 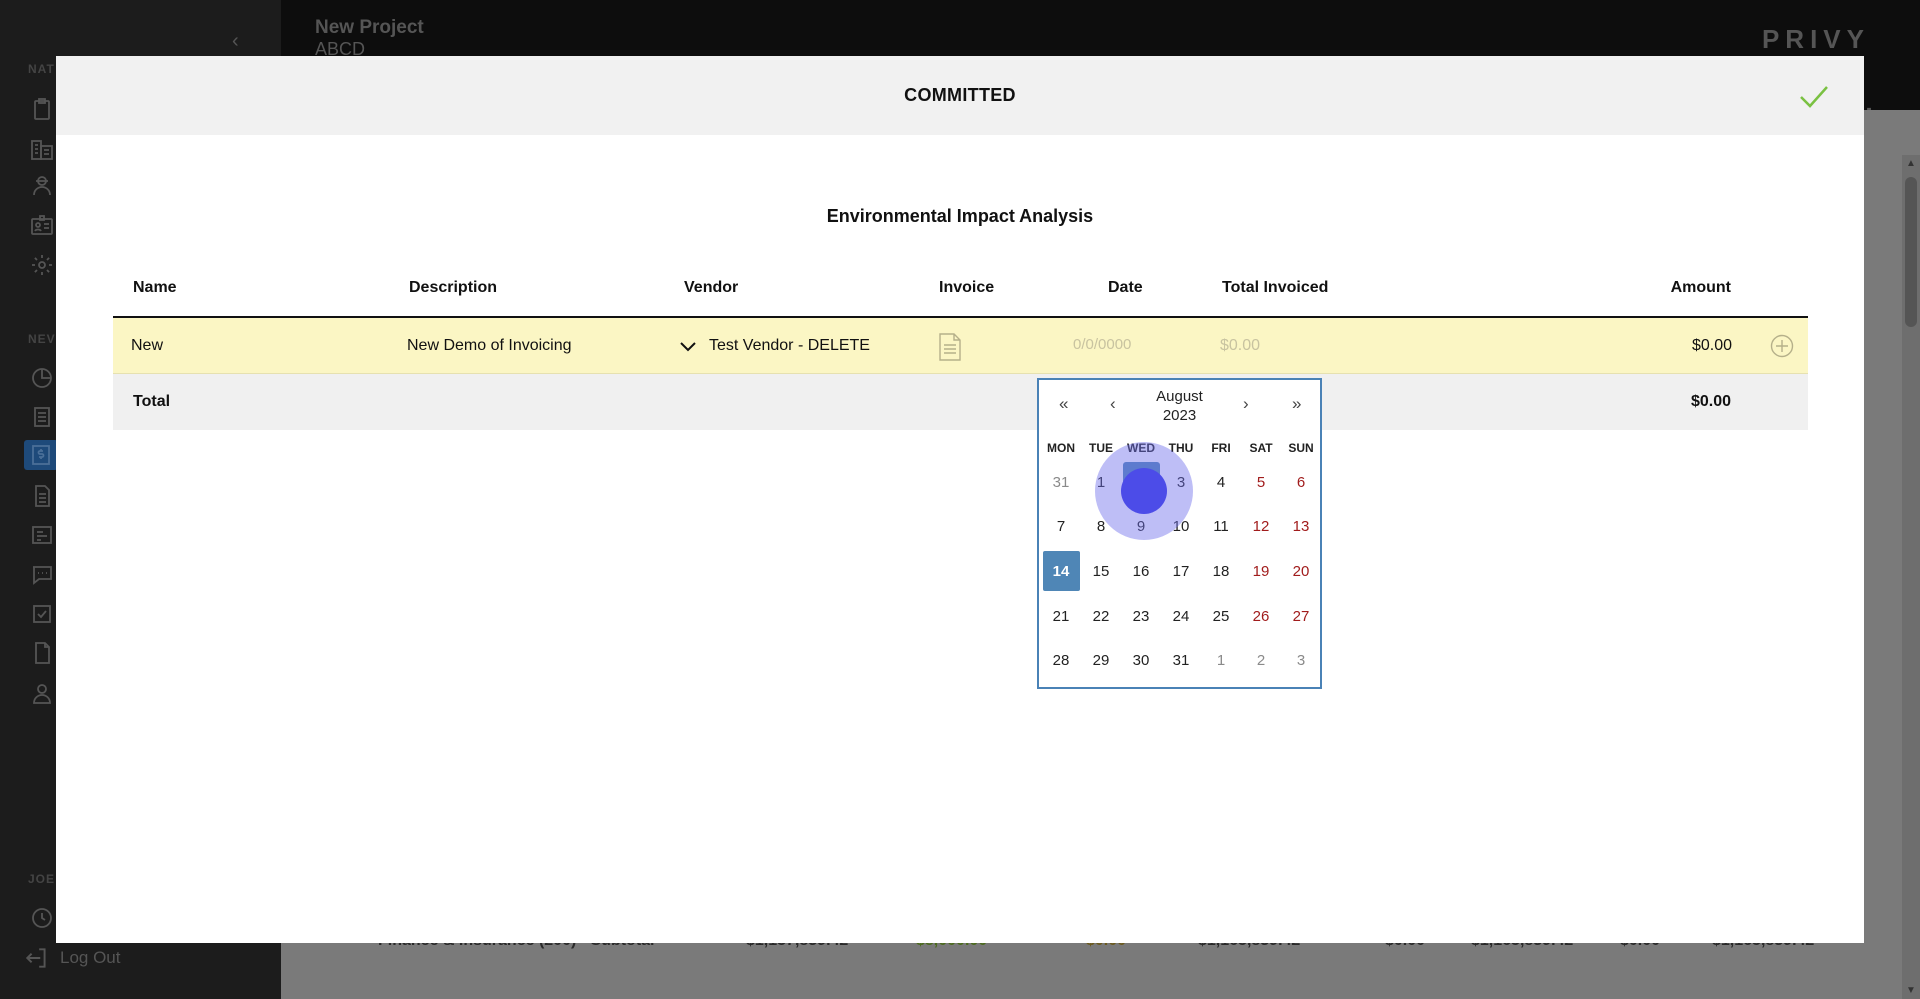 I want to click on sidebar-section-label: NAT, so click(x=41, y=69).